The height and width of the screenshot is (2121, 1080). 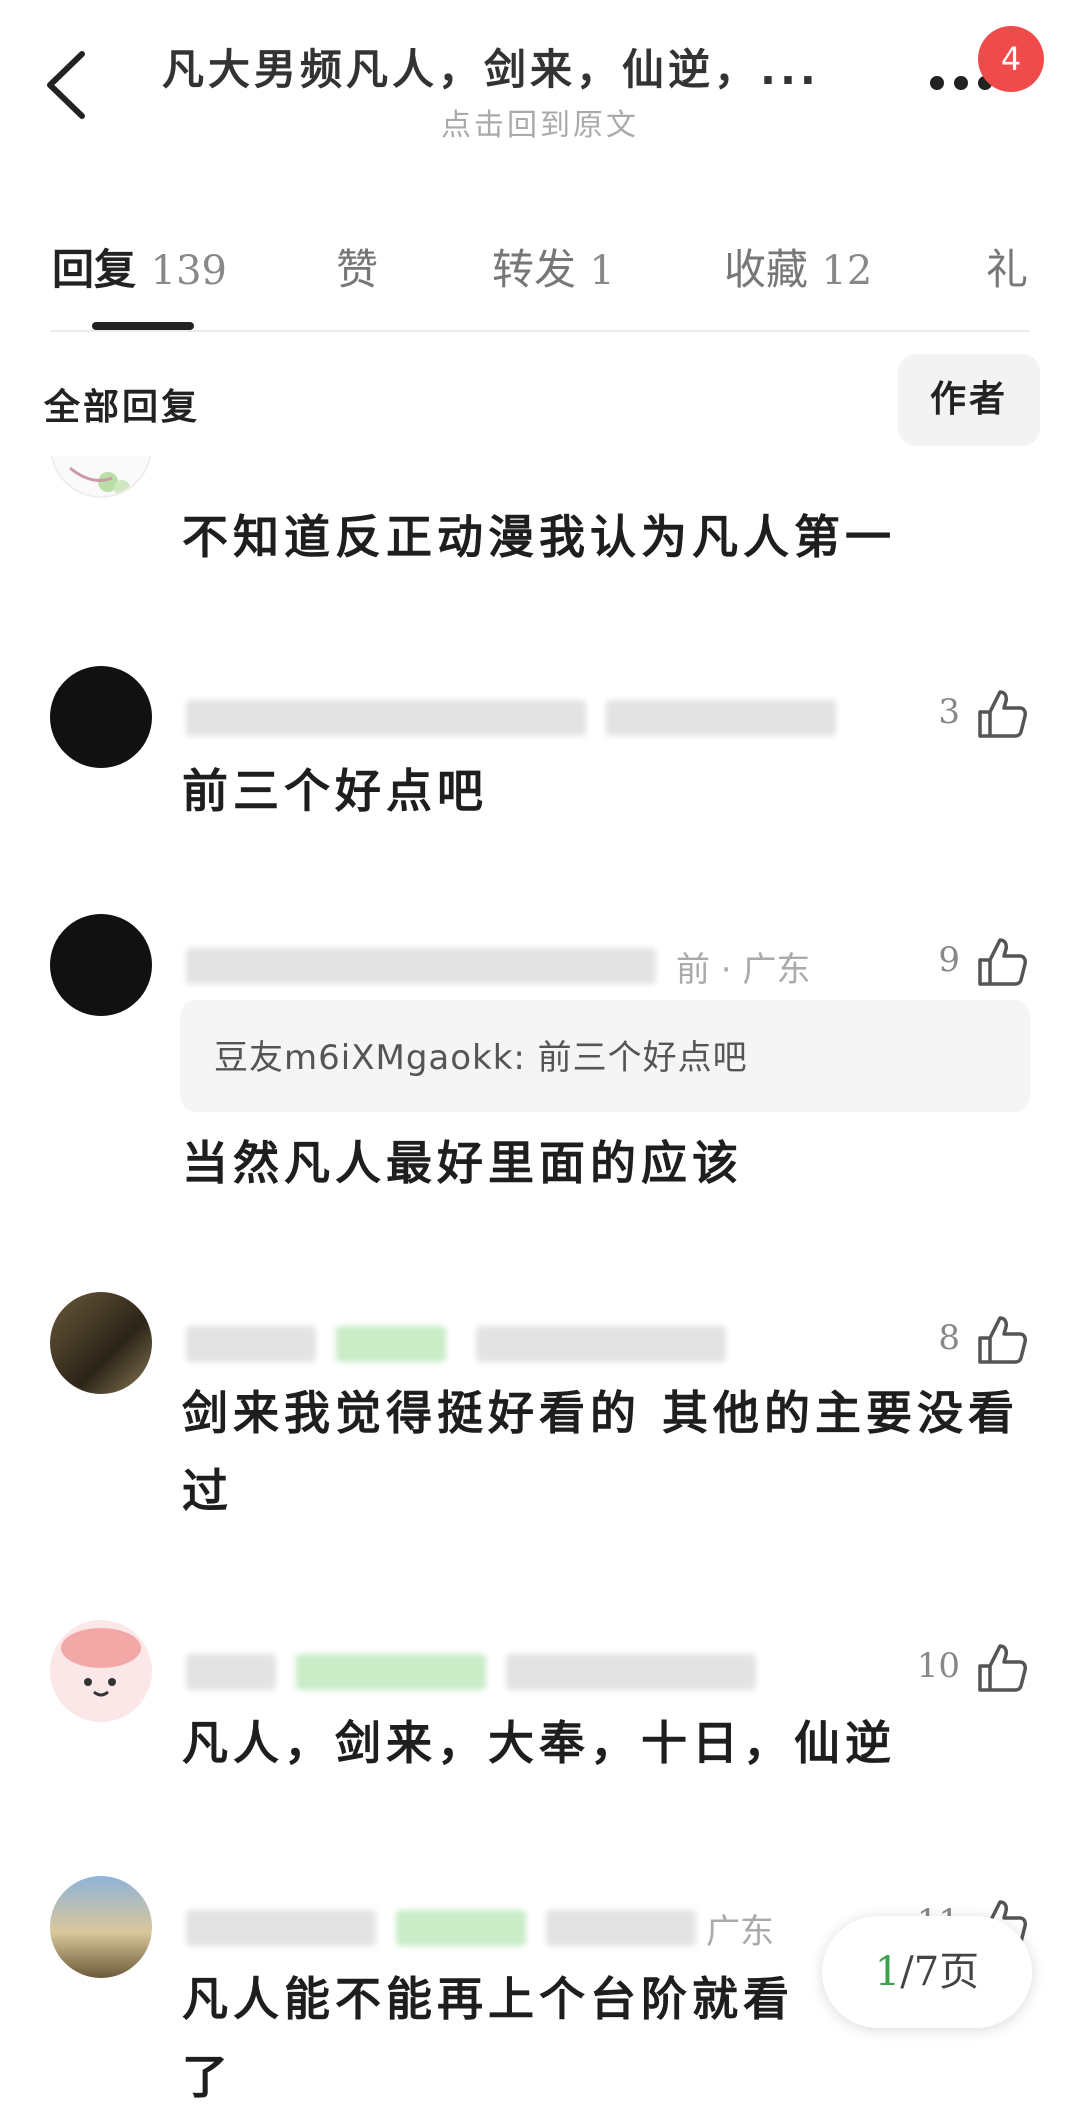 I want to click on tab-label: 赞, so click(x=357, y=269).